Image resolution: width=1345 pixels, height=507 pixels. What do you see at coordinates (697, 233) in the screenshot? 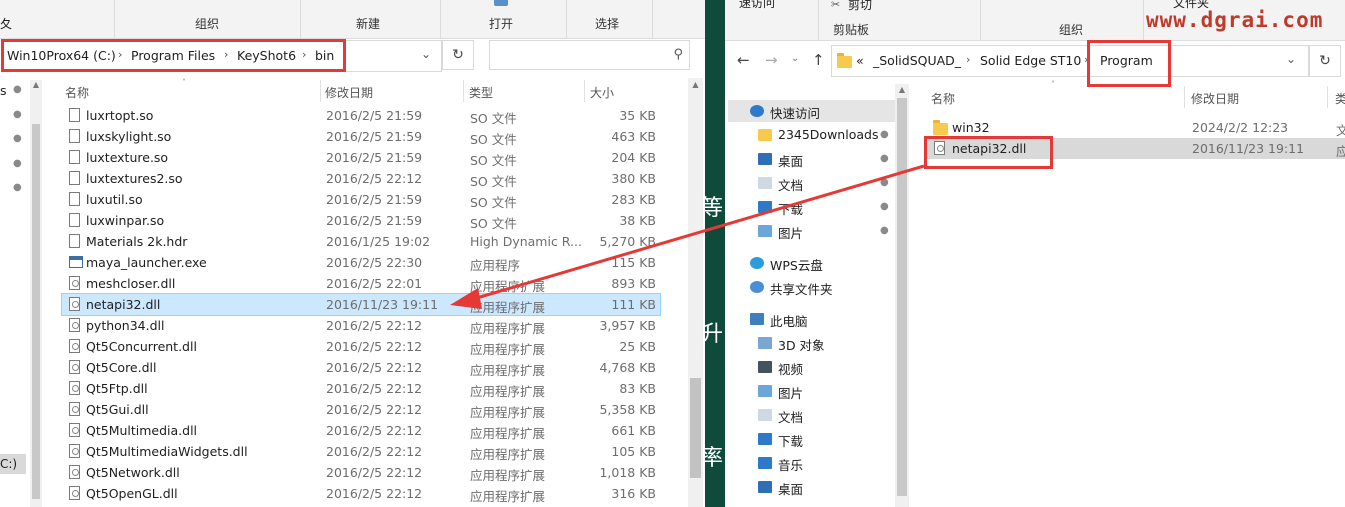
I see `annotation-arrow-line` at bounding box center [697, 233].